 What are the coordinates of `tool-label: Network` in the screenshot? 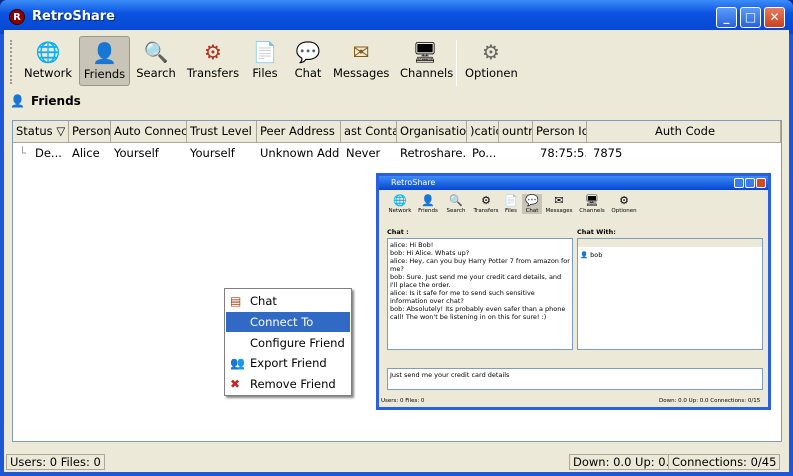 It's located at (48, 73).